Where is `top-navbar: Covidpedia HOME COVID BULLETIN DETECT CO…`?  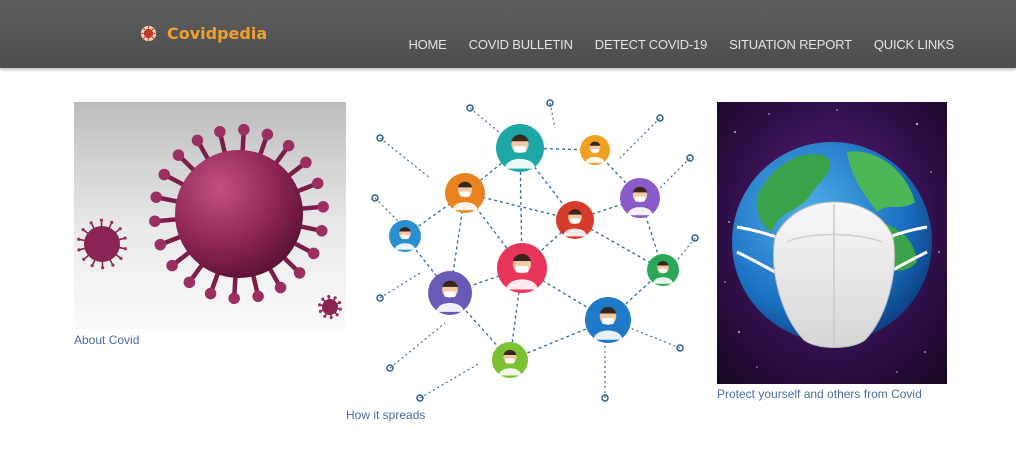 top-navbar: Covidpedia HOME COVID BULLETIN DETECT CO… is located at coordinates (508, 34).